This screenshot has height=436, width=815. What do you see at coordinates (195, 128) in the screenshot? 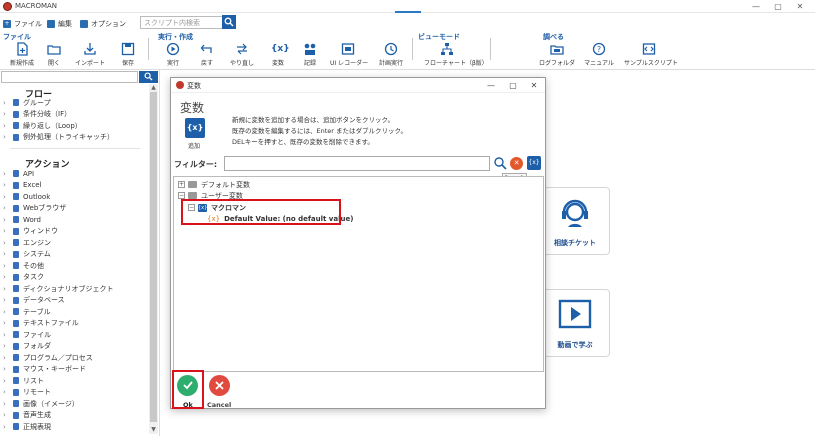
I see `add-variable-icon: {x}` at bounding box center [195, 128].